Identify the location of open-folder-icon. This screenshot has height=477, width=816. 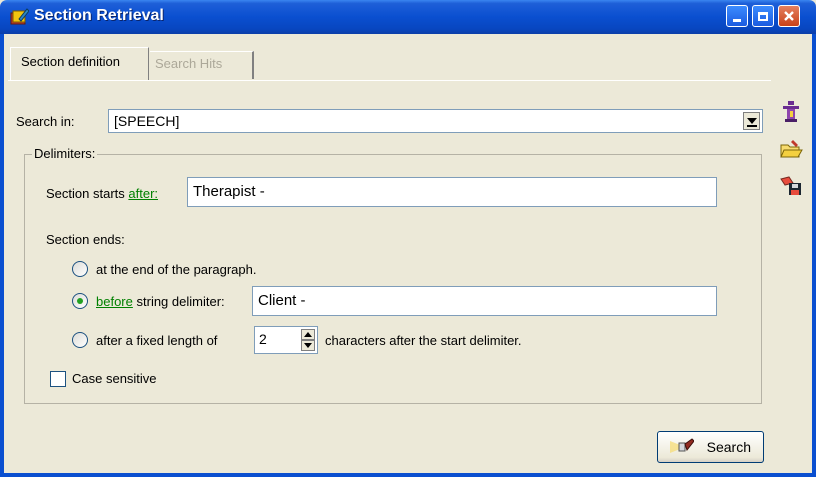
(791, 149).